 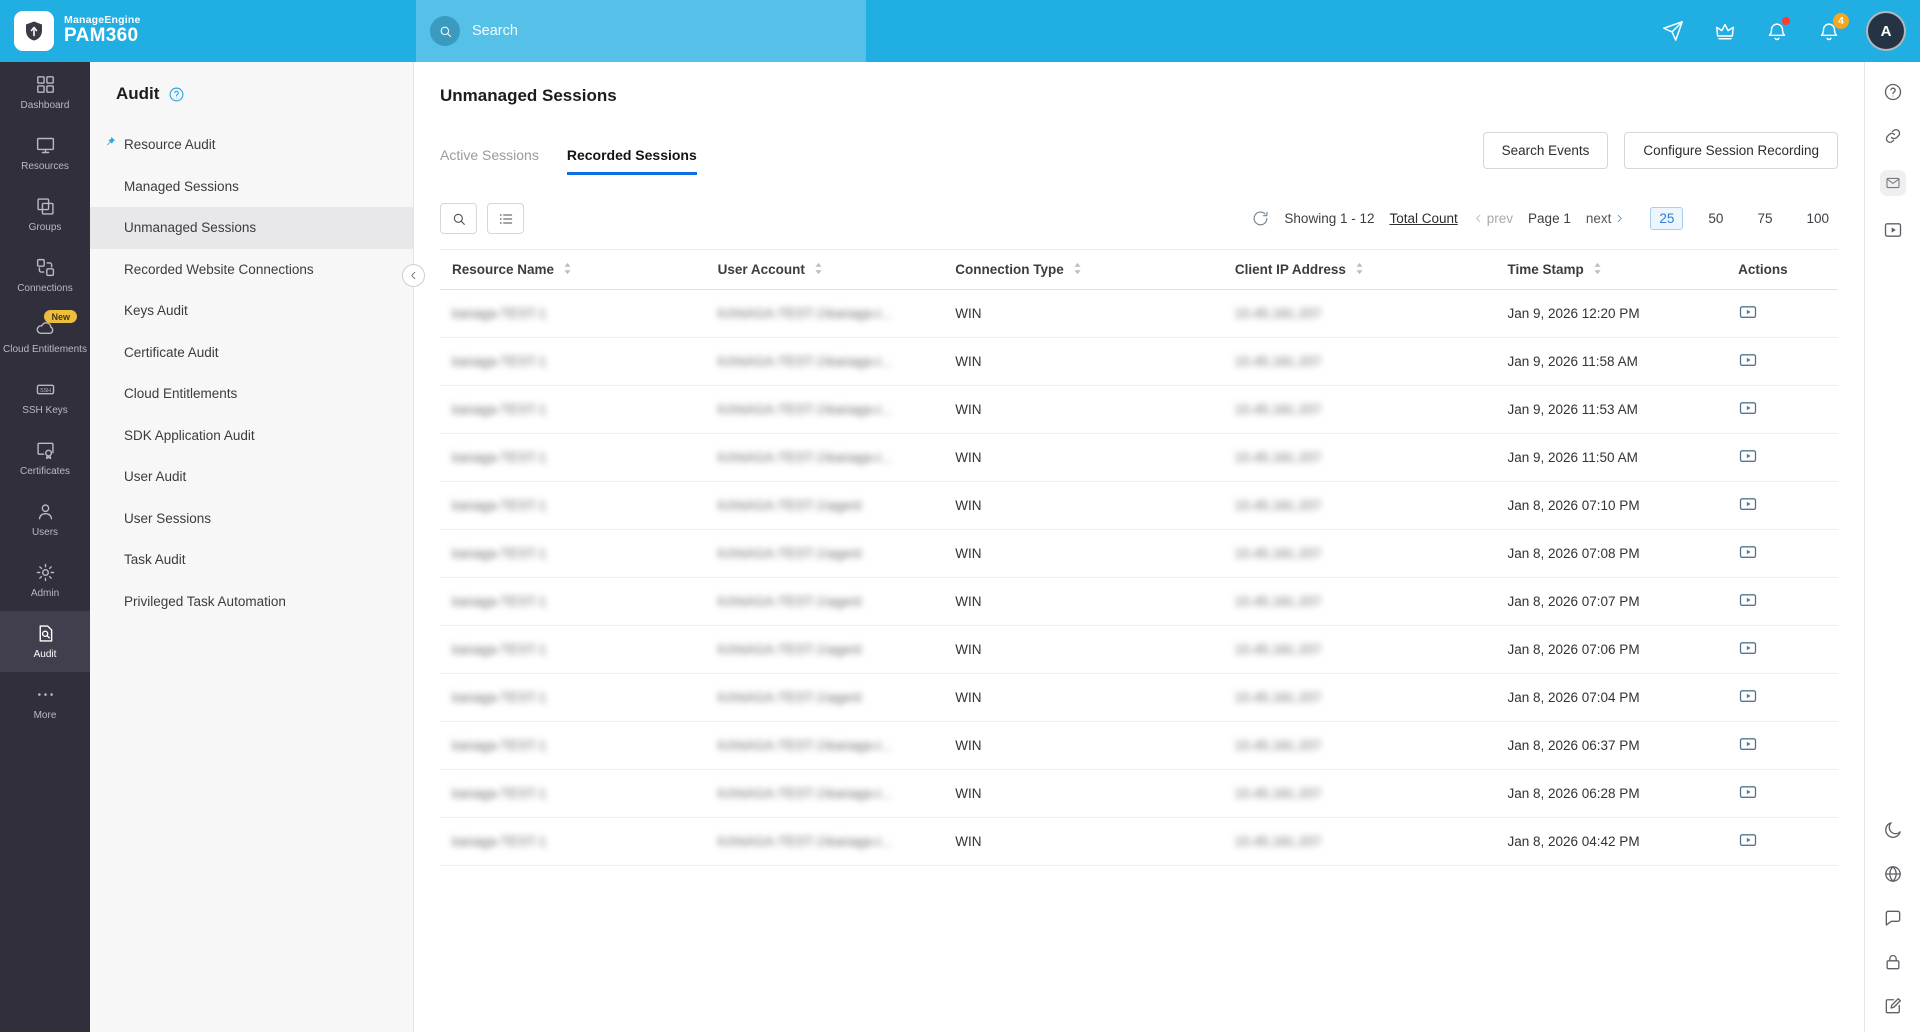 What do you see at coordinates (251, 560) in the screenshot?
I see `sidebar-item-task-audit: Task Audit` at bounding box center [251, 560].